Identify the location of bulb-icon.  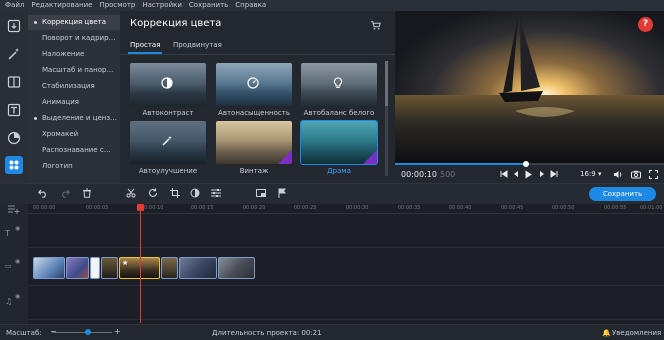
(338, 82).